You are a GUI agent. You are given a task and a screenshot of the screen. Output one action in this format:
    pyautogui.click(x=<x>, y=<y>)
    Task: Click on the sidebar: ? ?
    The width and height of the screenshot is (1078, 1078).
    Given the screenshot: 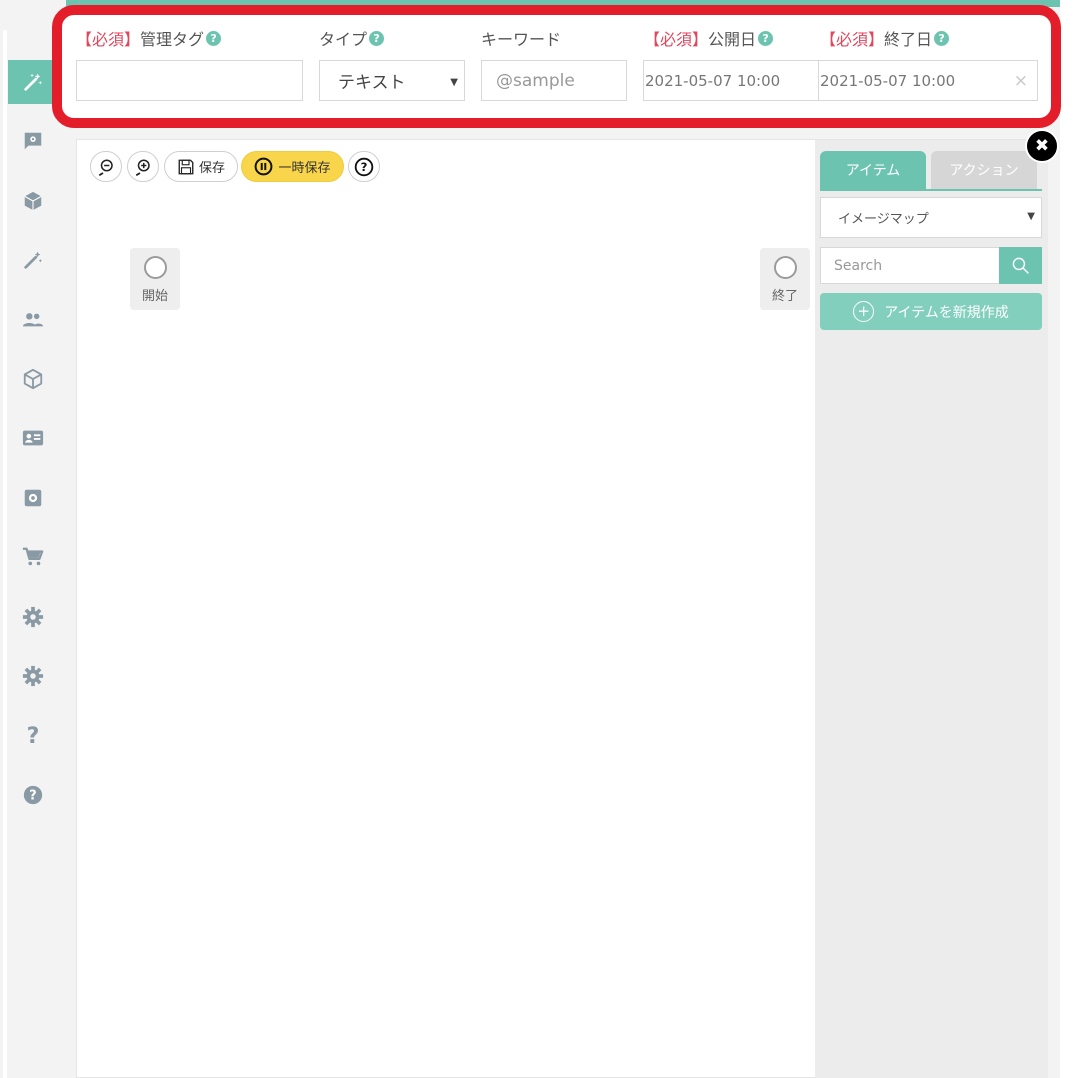 What is the action you would take?
    pyautogui.click(x=33, y=539)
    